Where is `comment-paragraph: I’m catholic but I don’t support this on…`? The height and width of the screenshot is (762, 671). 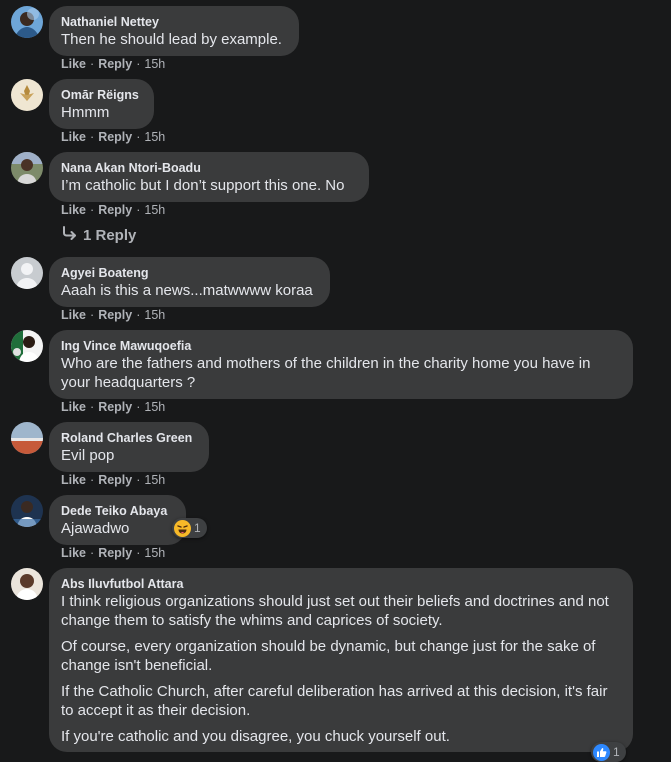 comment-paragraph: I’m catholic but I don’t support this on… is located at coordinates (203, 185).